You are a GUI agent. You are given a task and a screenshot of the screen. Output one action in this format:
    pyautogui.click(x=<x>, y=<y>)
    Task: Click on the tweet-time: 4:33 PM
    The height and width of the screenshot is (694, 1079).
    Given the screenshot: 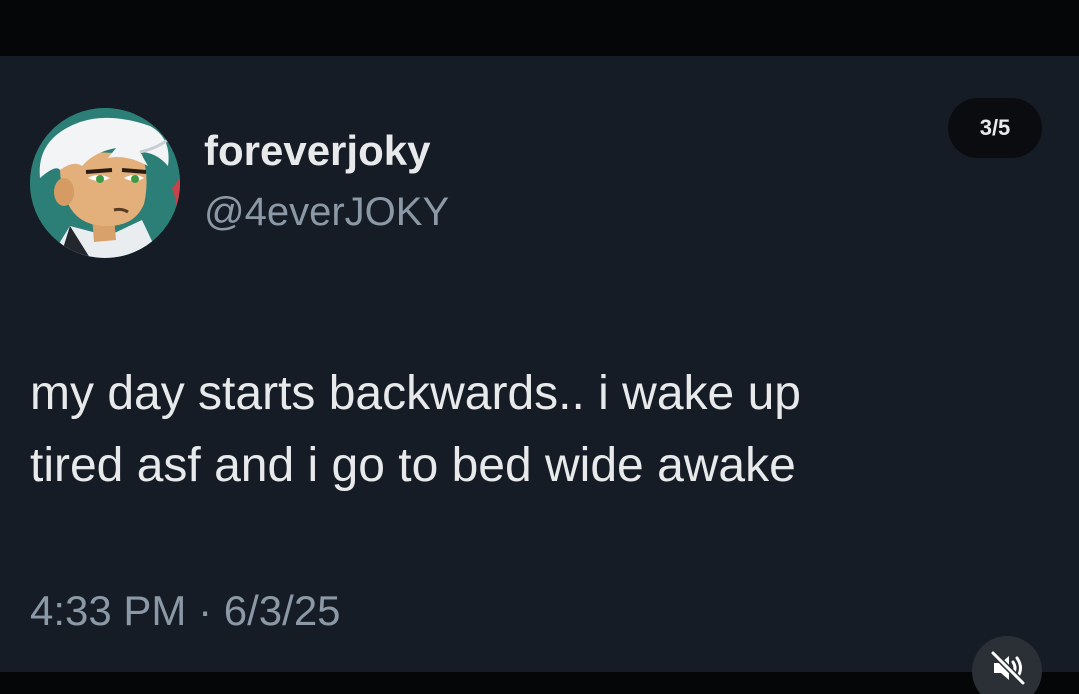 What is the action you would take?
    pyautogui.click(x=108, y=610)
    